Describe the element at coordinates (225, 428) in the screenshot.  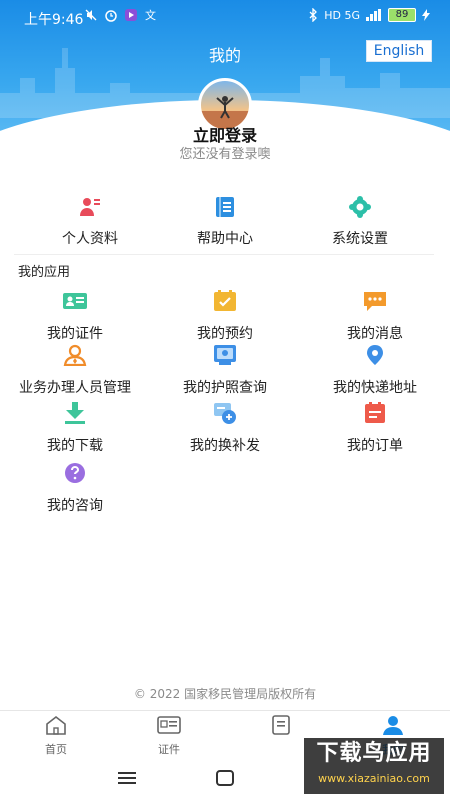
I see `app-card-renewal: 我的换补发` at that location.